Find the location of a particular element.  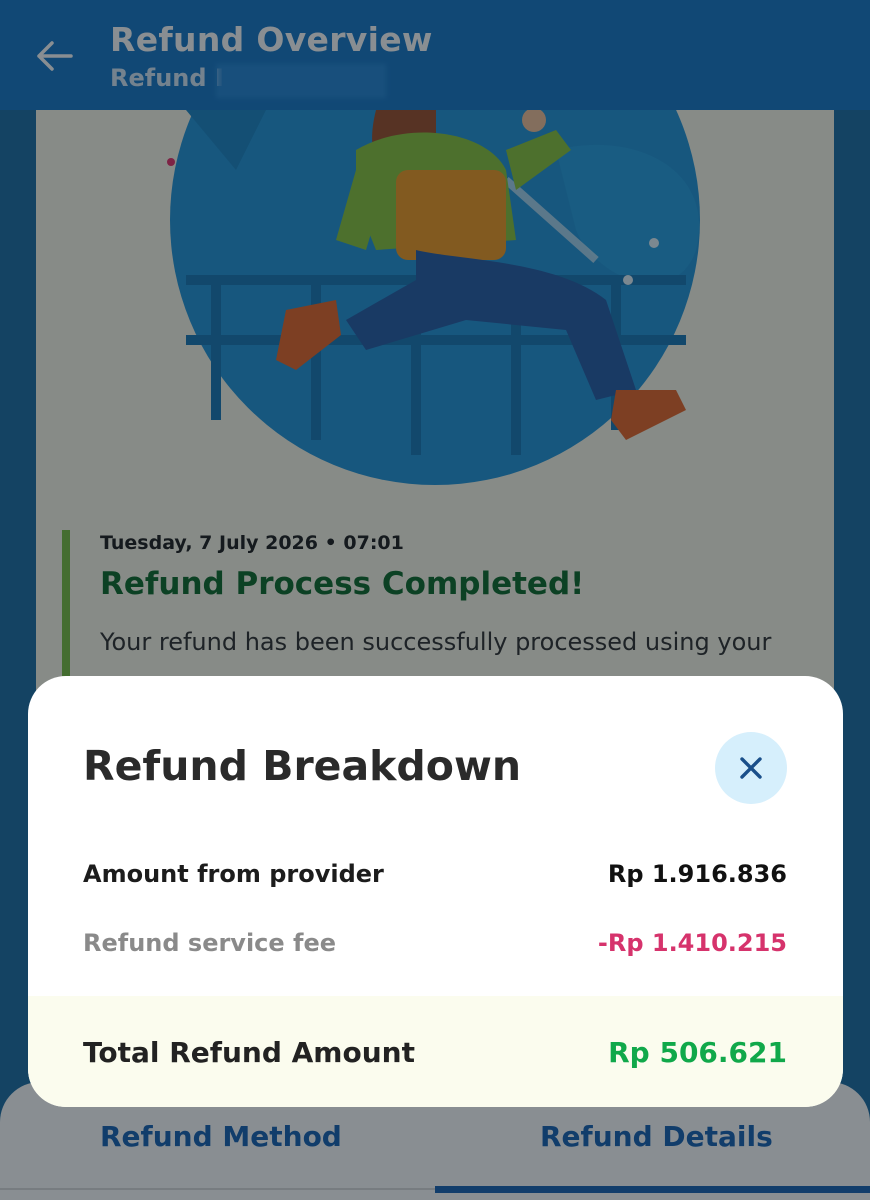

total-refund-label: Total Refund Amount is located at coordinates (249, 1052).